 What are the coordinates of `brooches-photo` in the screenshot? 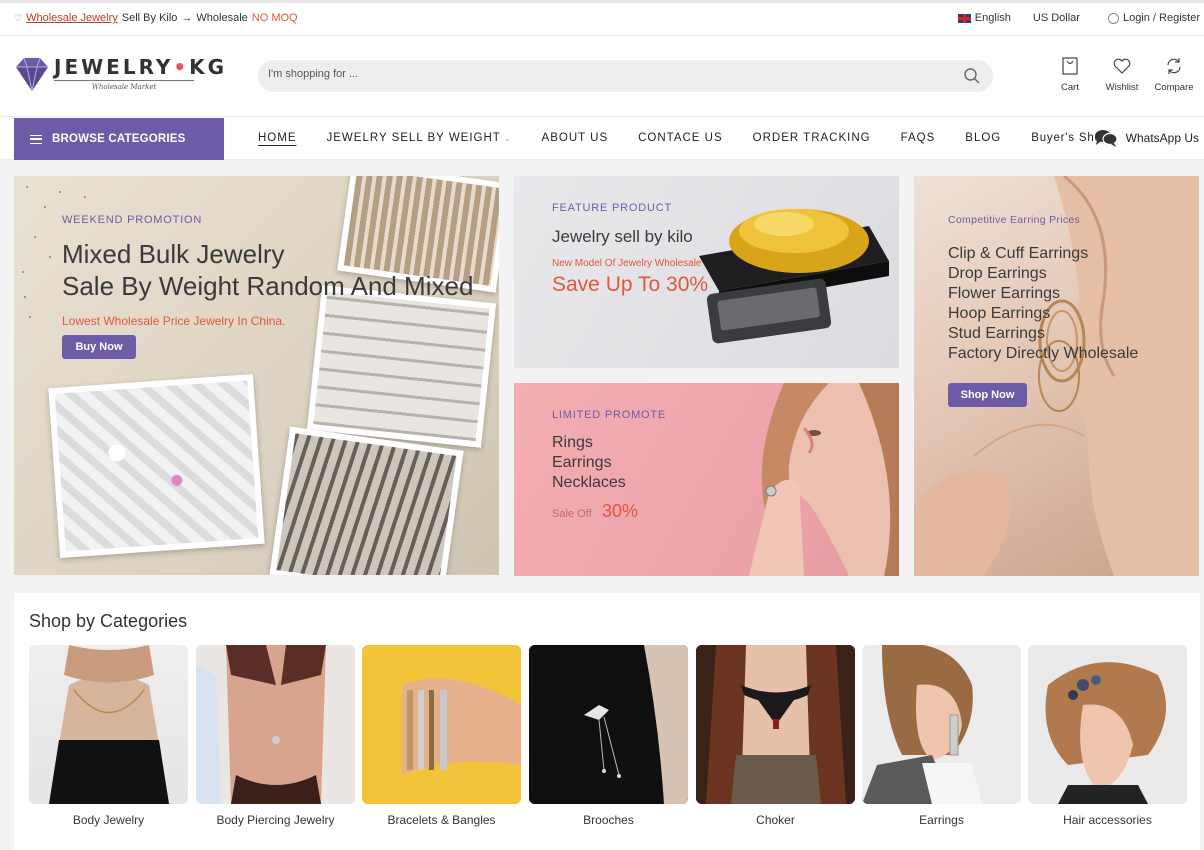 It's located at (608, 724).